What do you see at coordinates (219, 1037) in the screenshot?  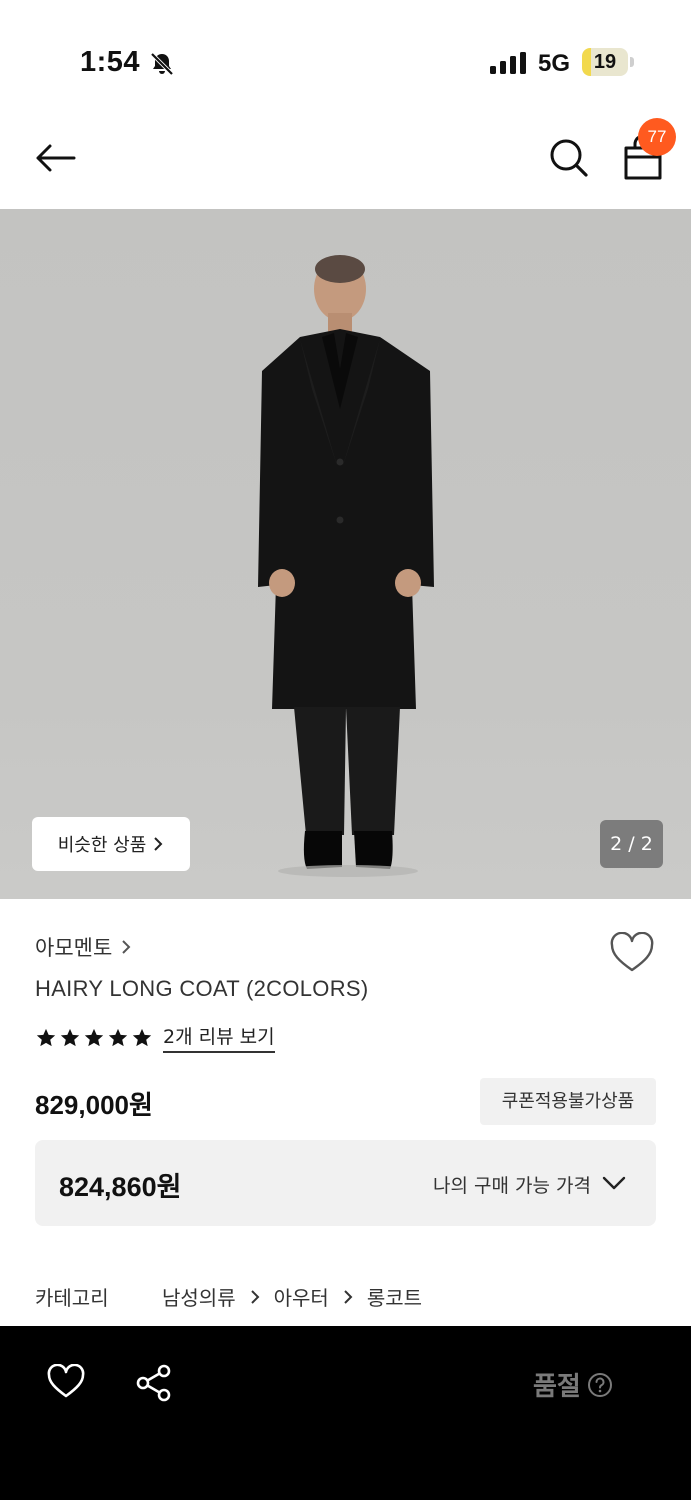 I see `review-link: 2개 리뷰 보기` at bounding box center [219, 1037].